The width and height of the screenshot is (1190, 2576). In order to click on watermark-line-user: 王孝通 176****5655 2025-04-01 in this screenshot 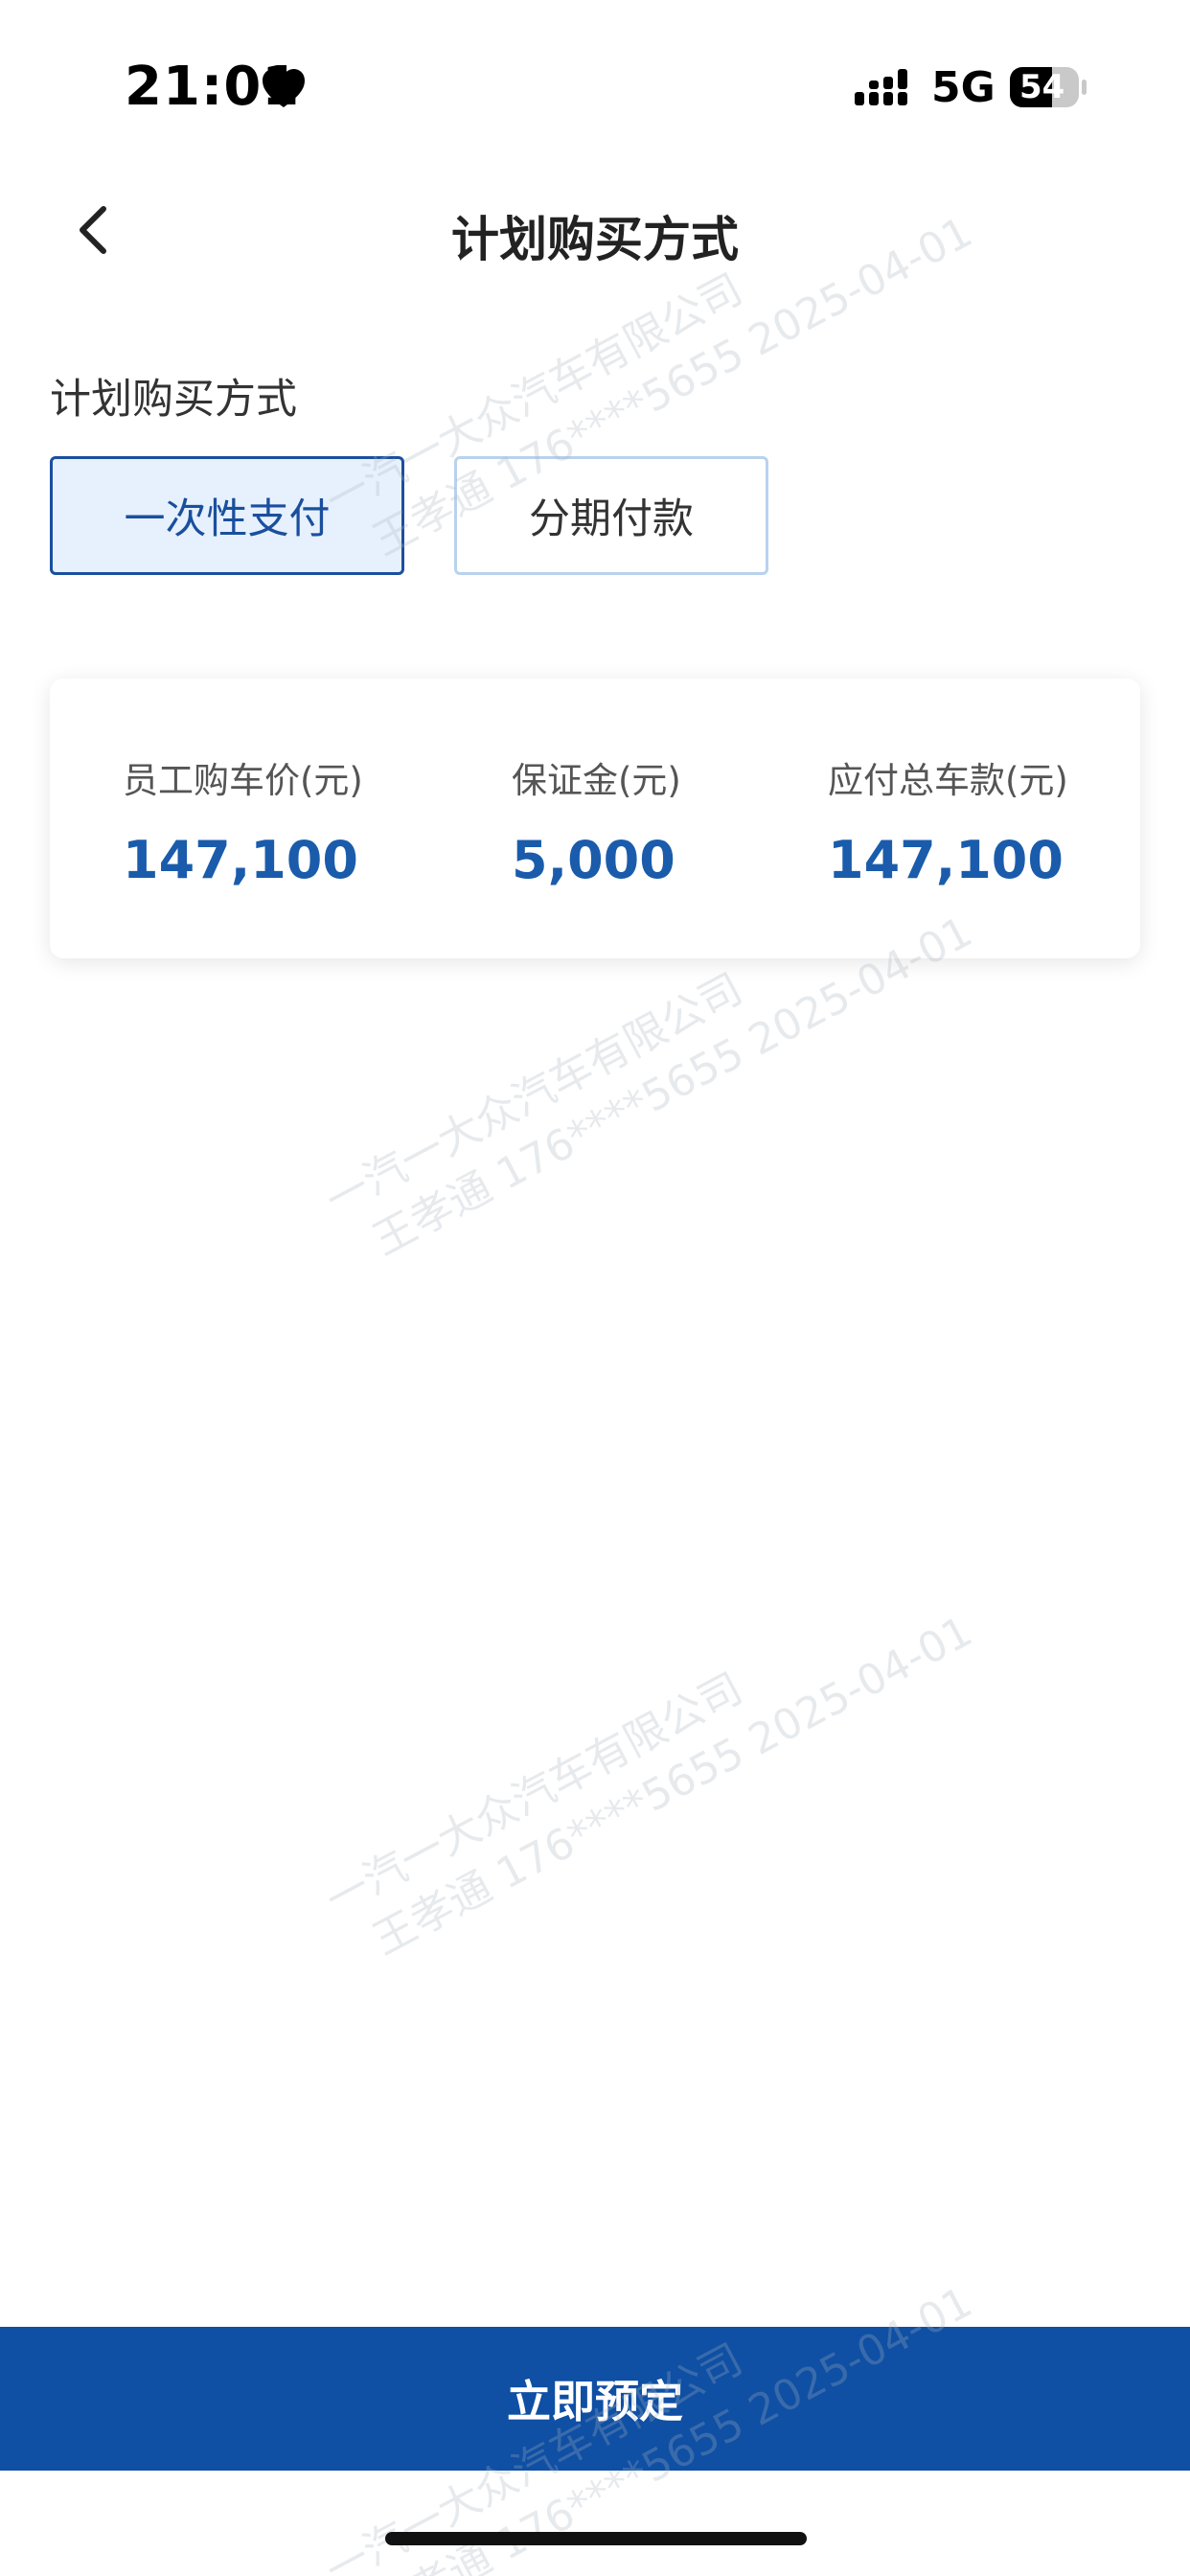, I will do `click(672, 1786)`.